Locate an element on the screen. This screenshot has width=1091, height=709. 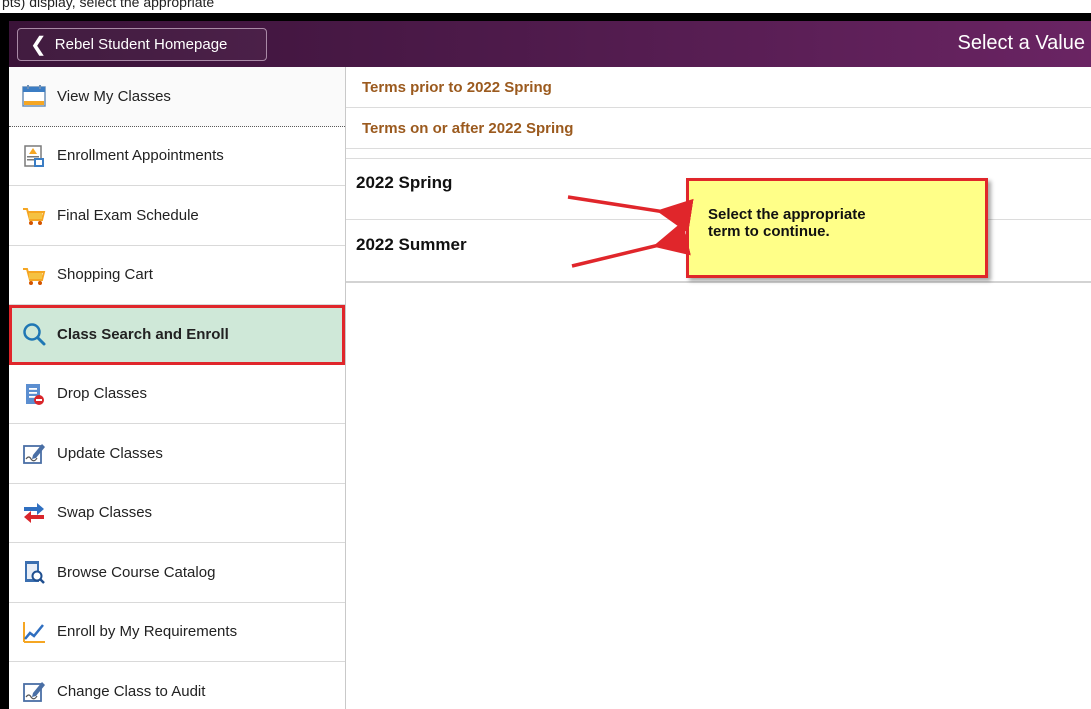
back-button-label: Rebel Student Homepage is located at coordinates (141, 44).